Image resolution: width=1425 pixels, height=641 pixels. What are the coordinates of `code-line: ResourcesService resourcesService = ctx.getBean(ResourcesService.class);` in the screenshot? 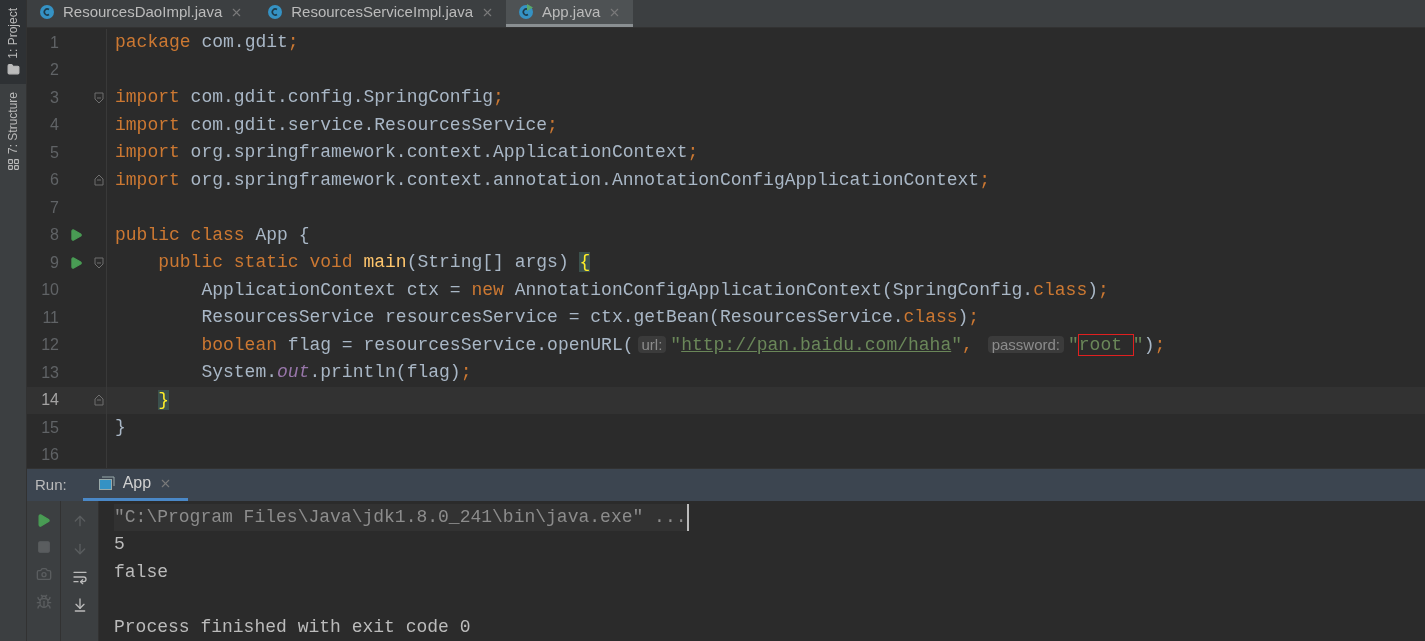 It's located at (590, 318).